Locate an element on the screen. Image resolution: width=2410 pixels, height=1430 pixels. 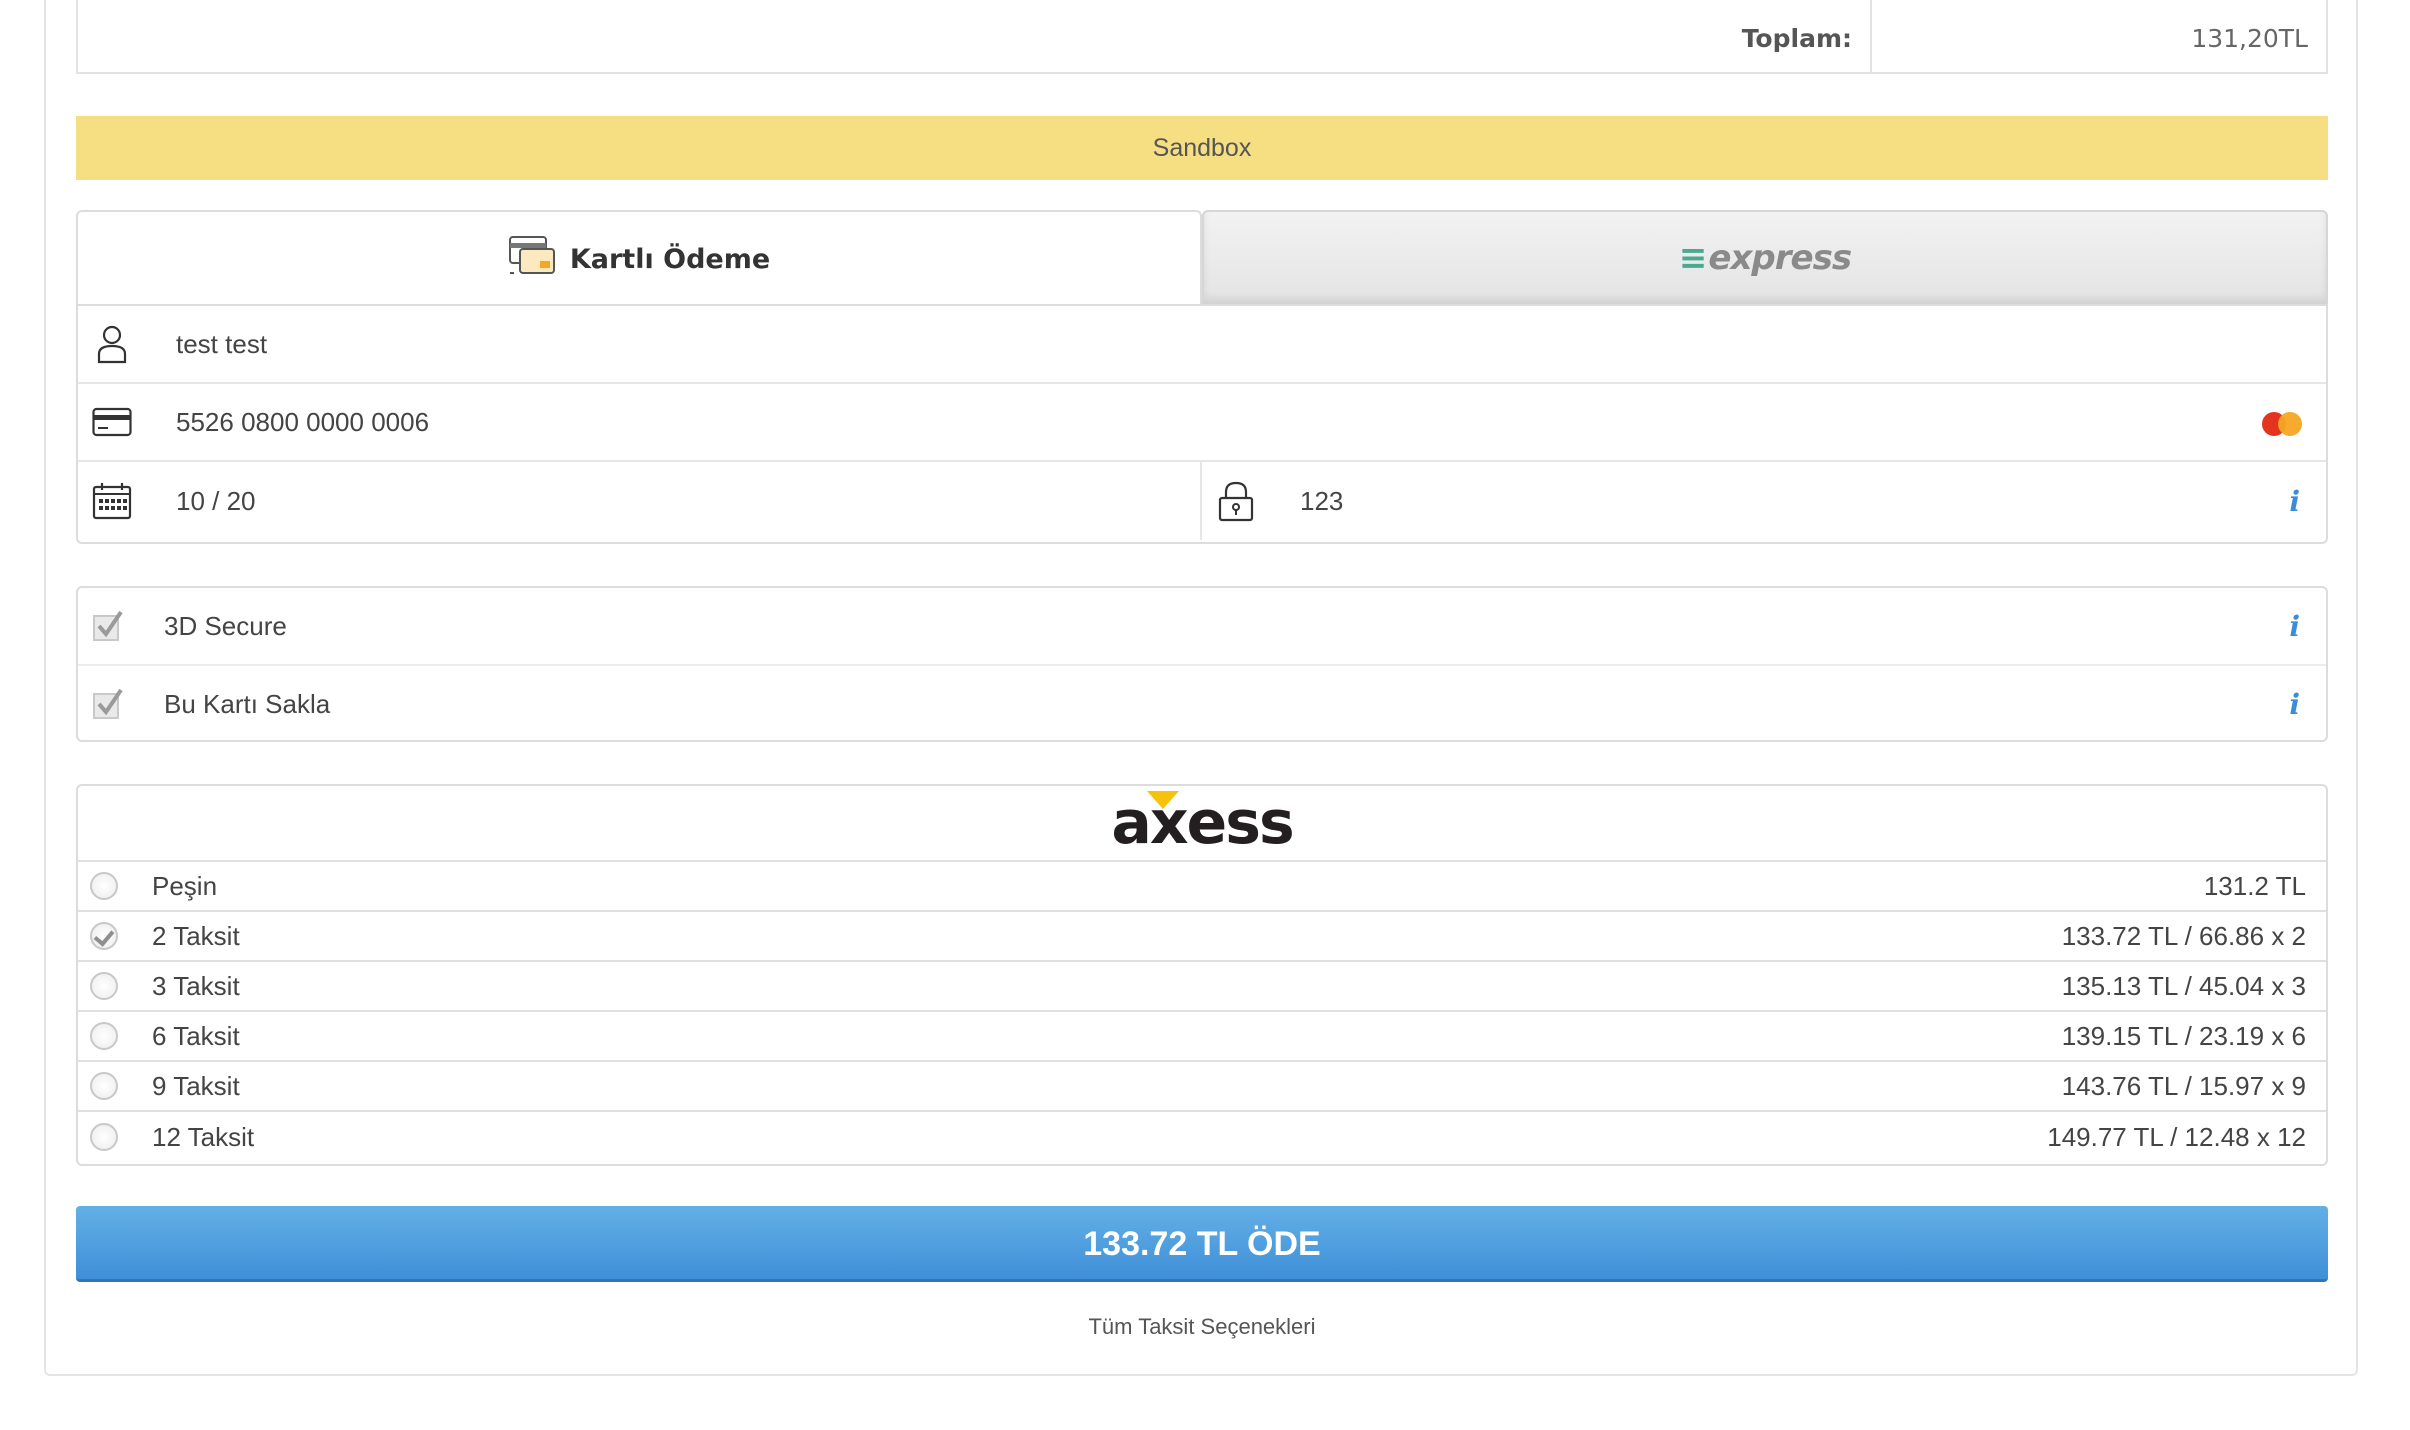
installment-amount: 131.2 TL is located at coordinates (2254, 885).